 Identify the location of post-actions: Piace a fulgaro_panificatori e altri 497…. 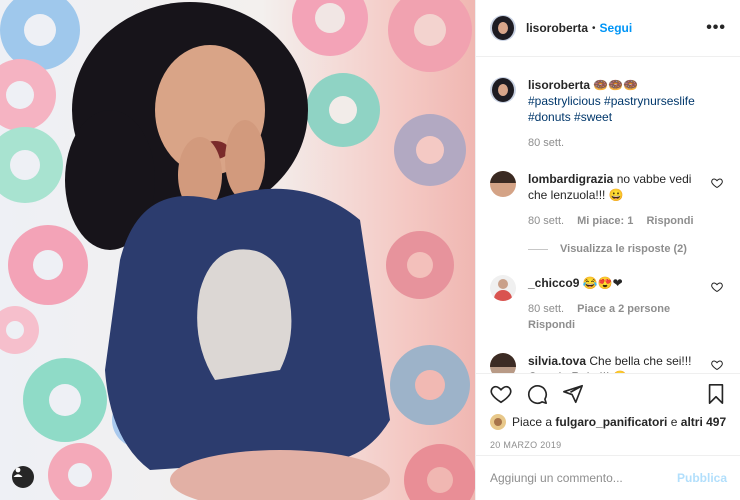
(608, 411).